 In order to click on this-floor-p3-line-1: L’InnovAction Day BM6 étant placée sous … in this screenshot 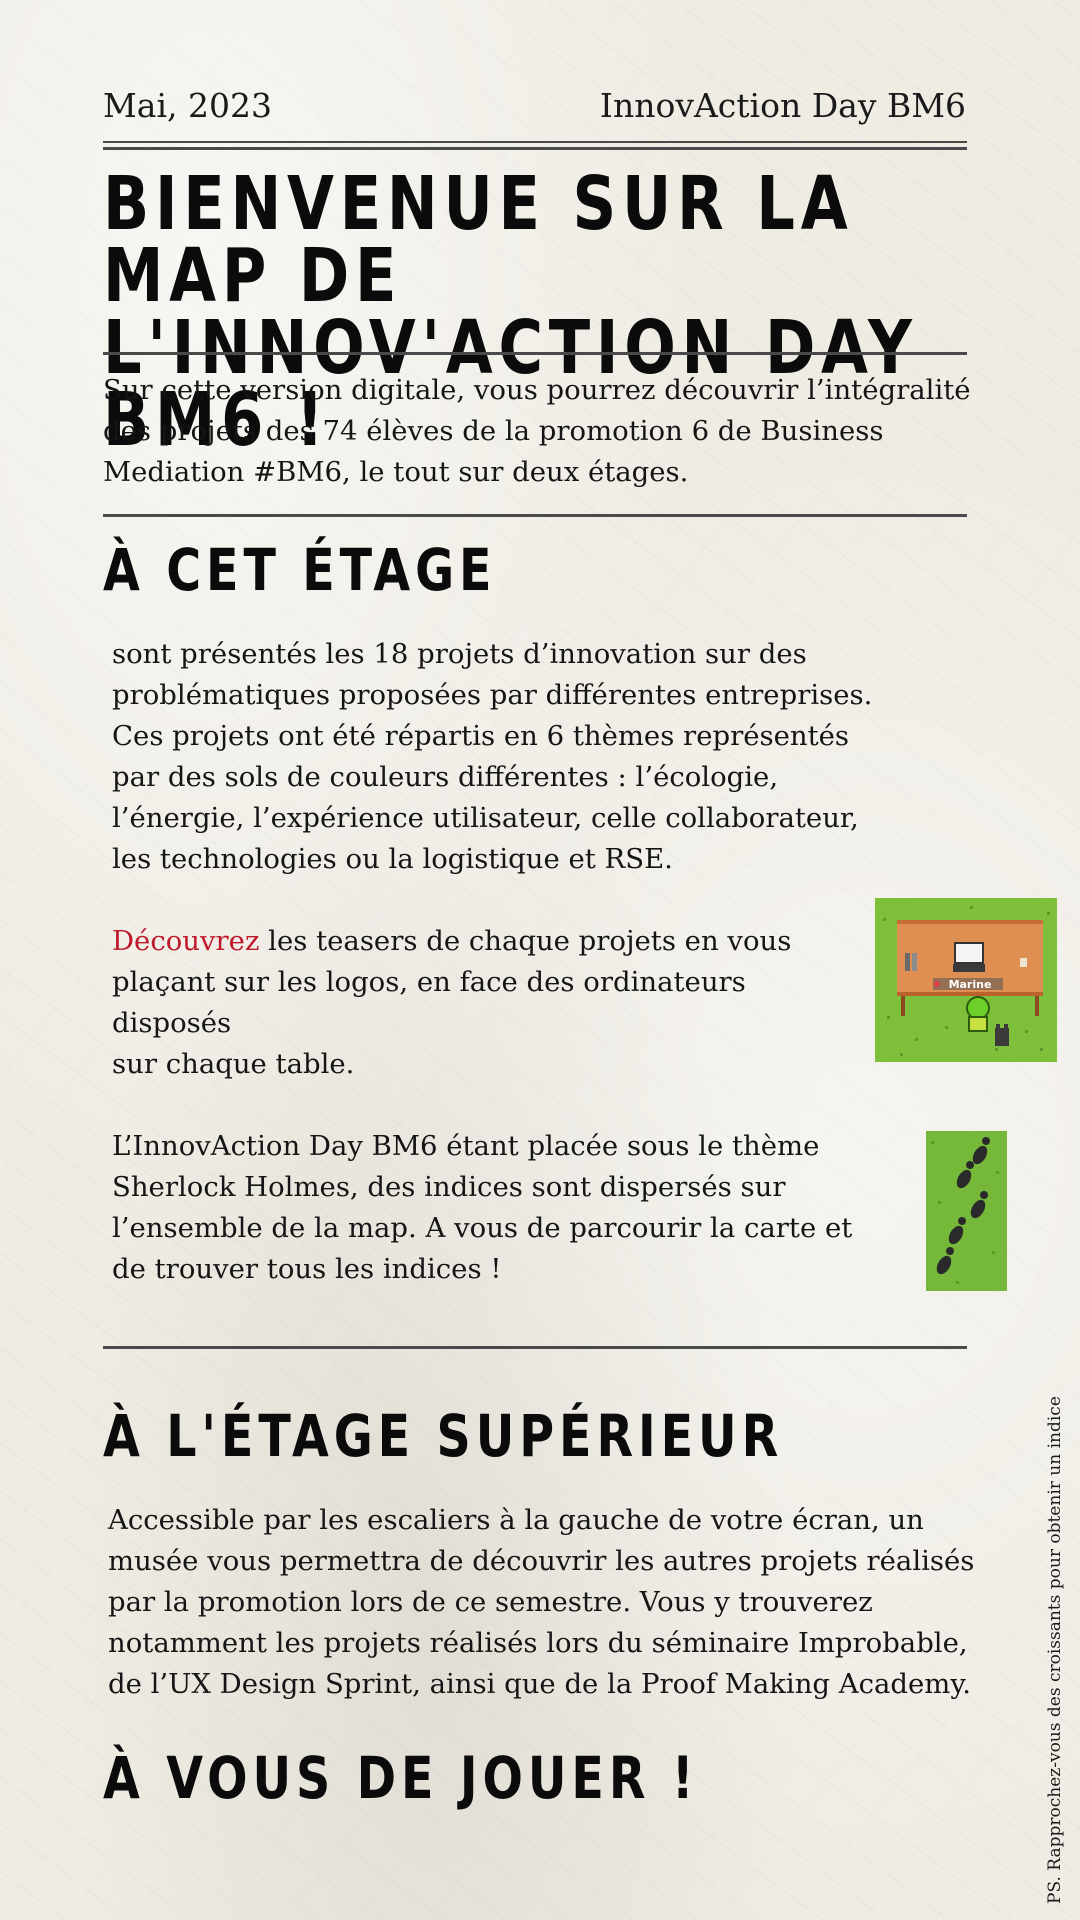, I will do `click(466, 1146)`.